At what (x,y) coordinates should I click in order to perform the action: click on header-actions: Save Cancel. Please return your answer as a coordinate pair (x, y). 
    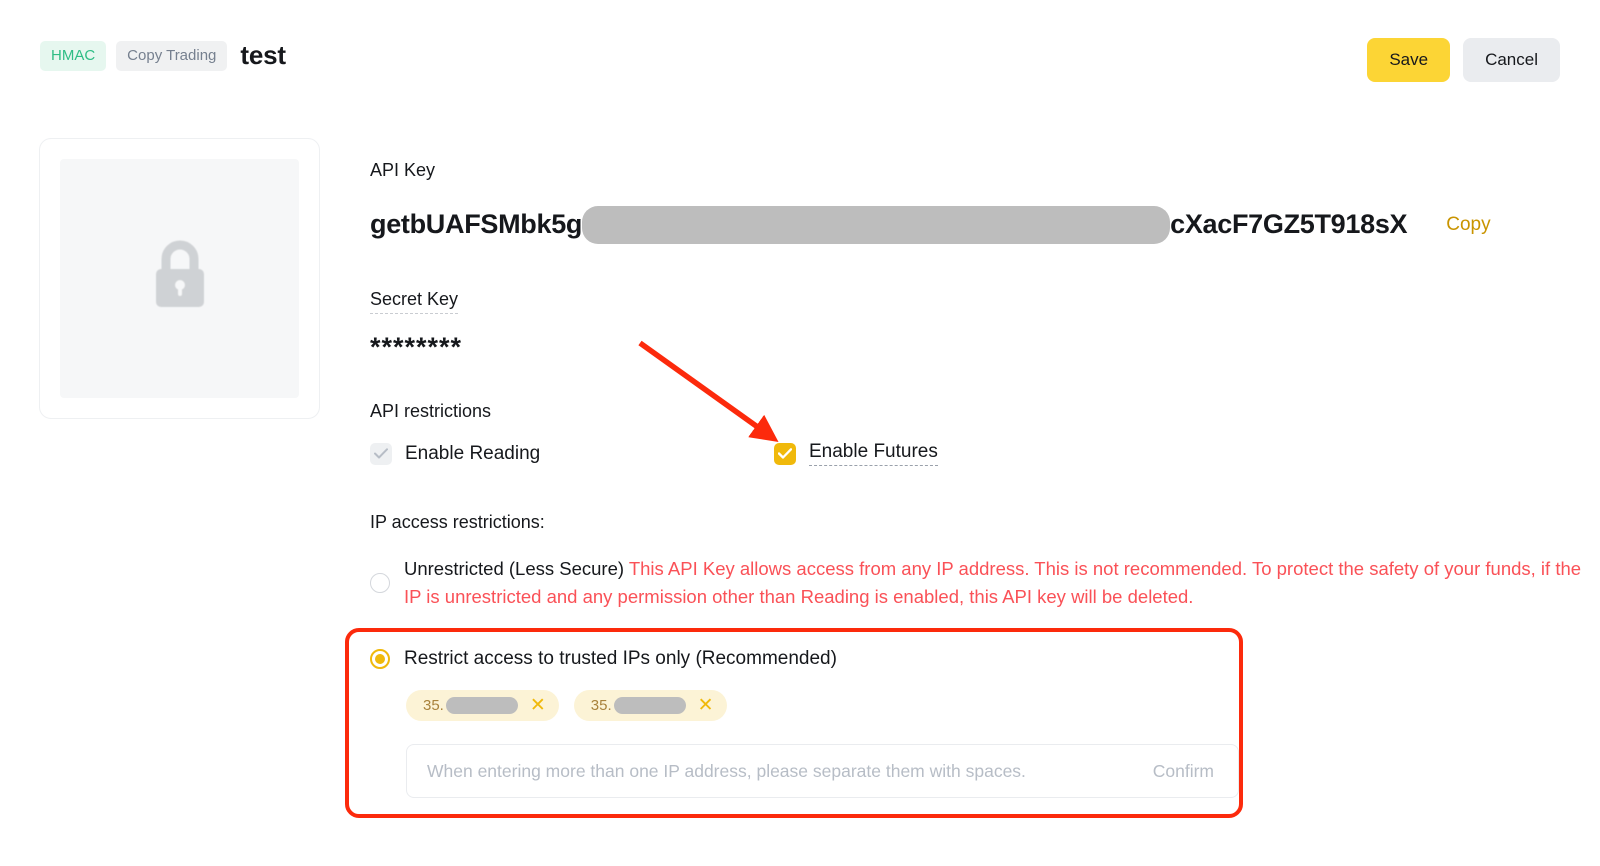
    Looking at the image, I should click on (1463, 60).